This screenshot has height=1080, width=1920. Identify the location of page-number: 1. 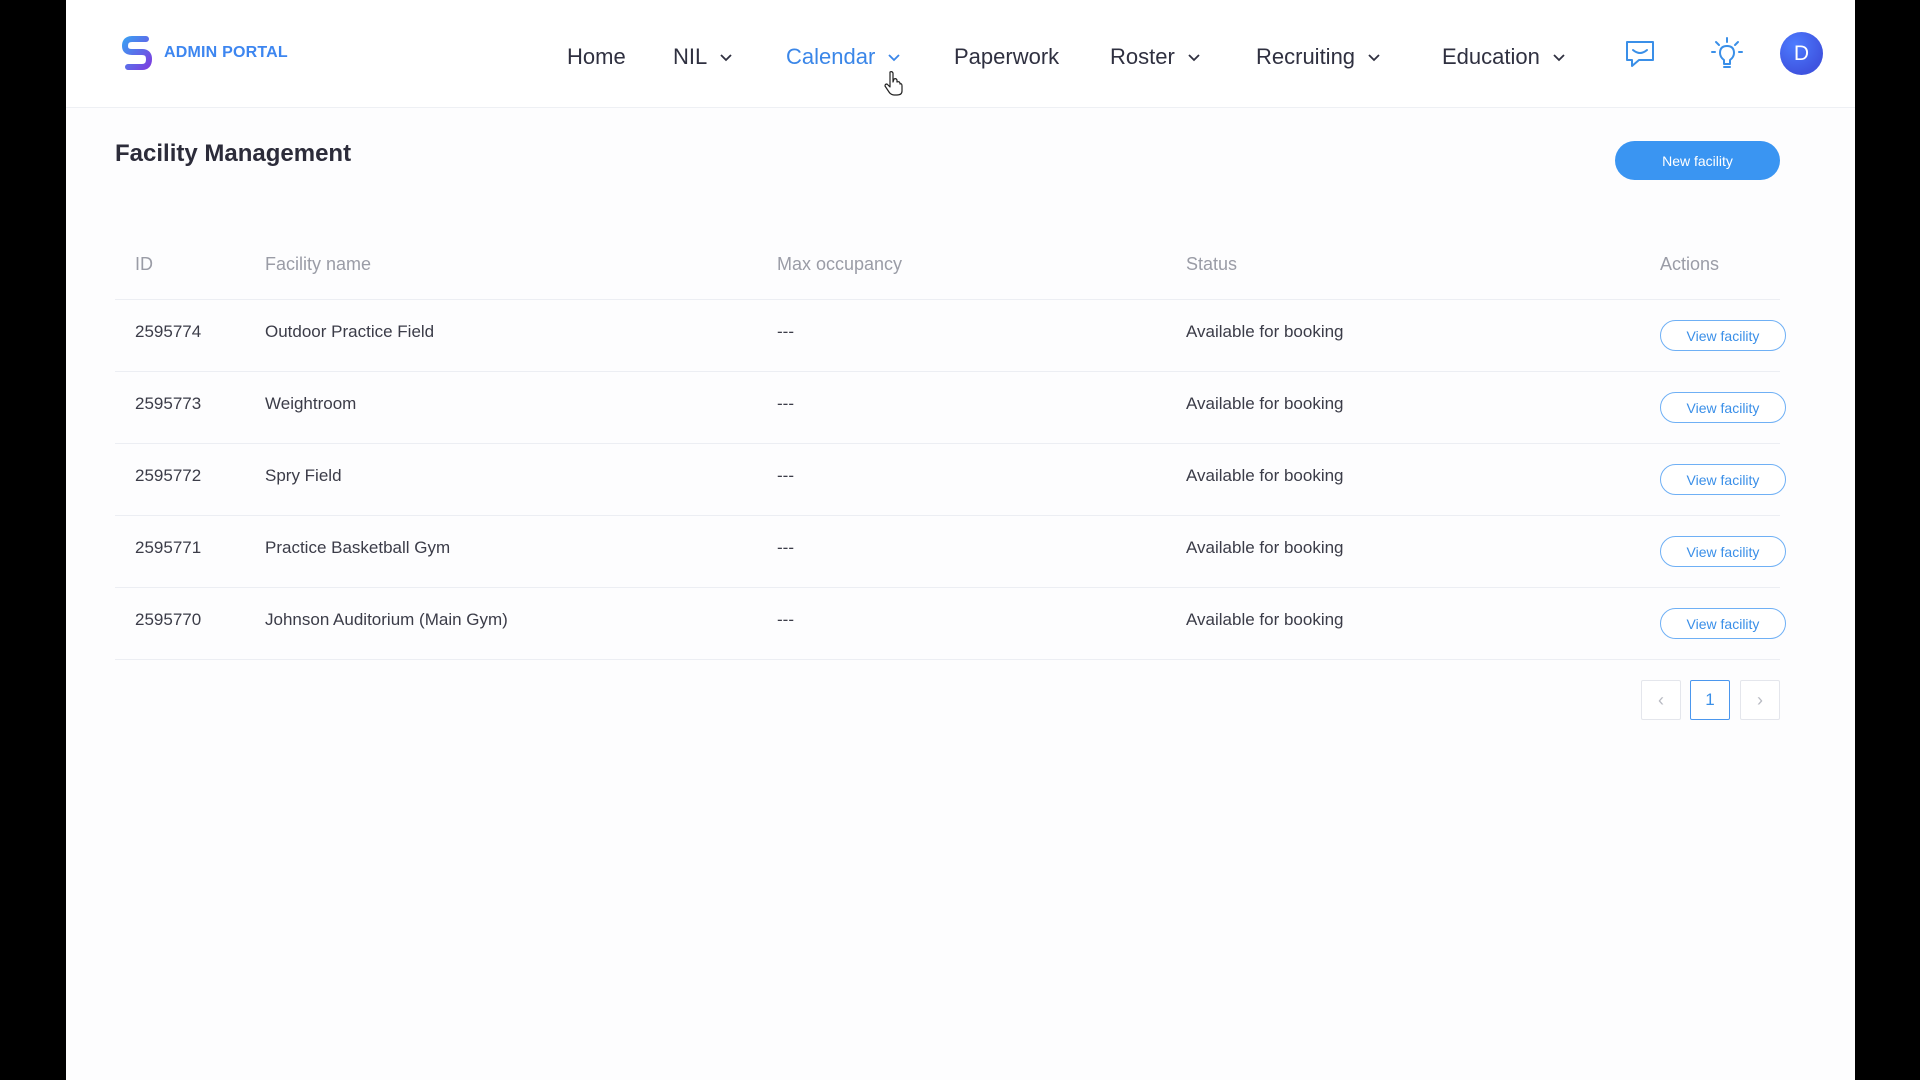
(1710, 699).